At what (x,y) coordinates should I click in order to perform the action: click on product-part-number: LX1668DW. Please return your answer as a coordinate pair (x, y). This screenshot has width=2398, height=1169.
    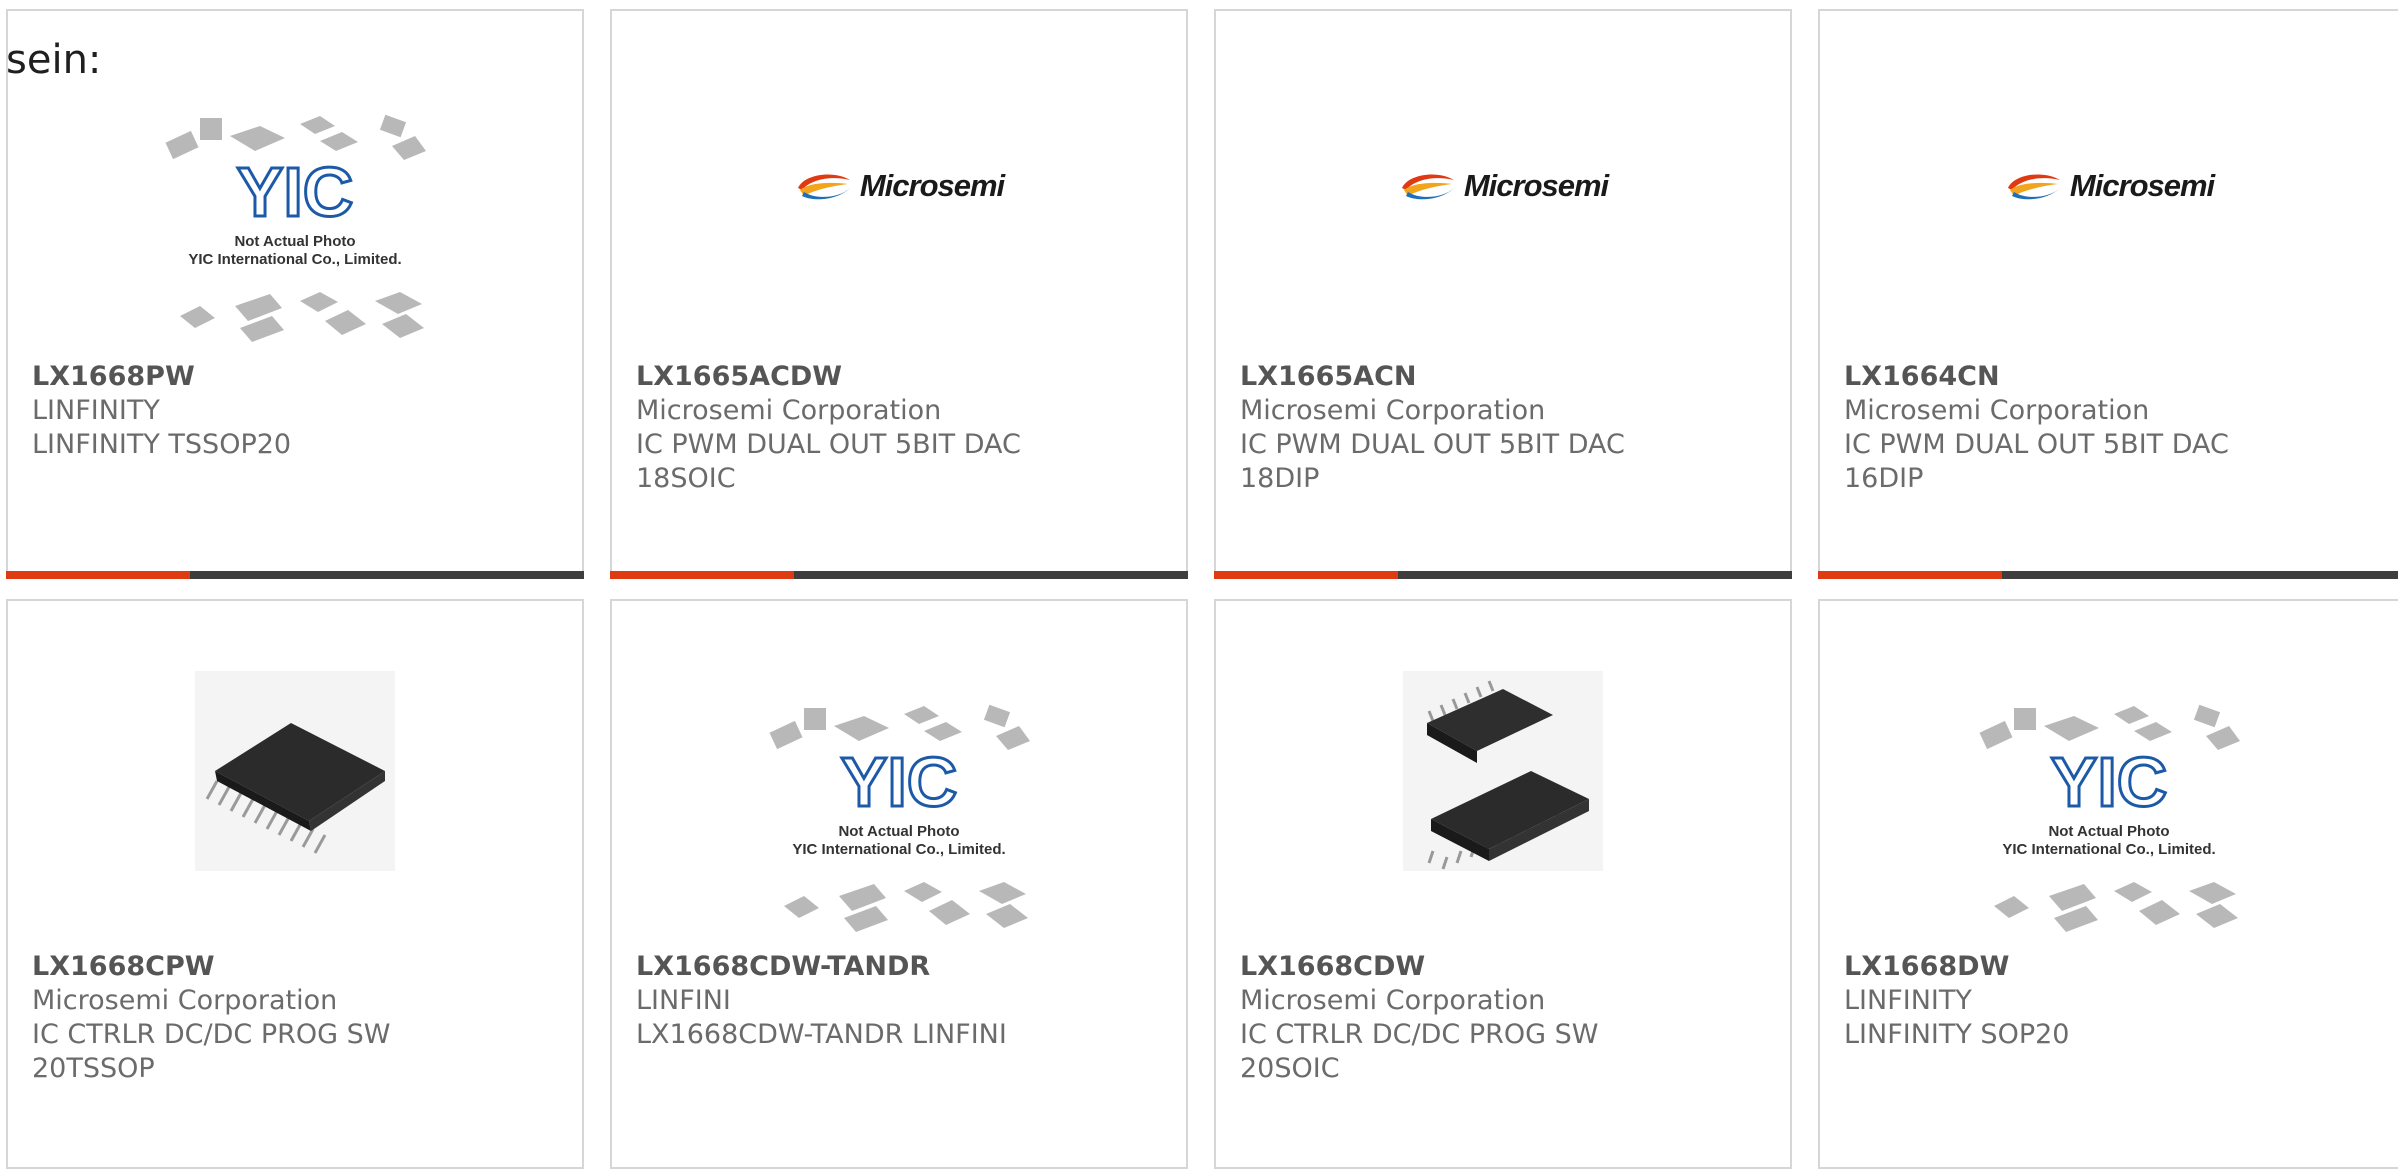
    Looking at the image, I should click on (2115, 967).